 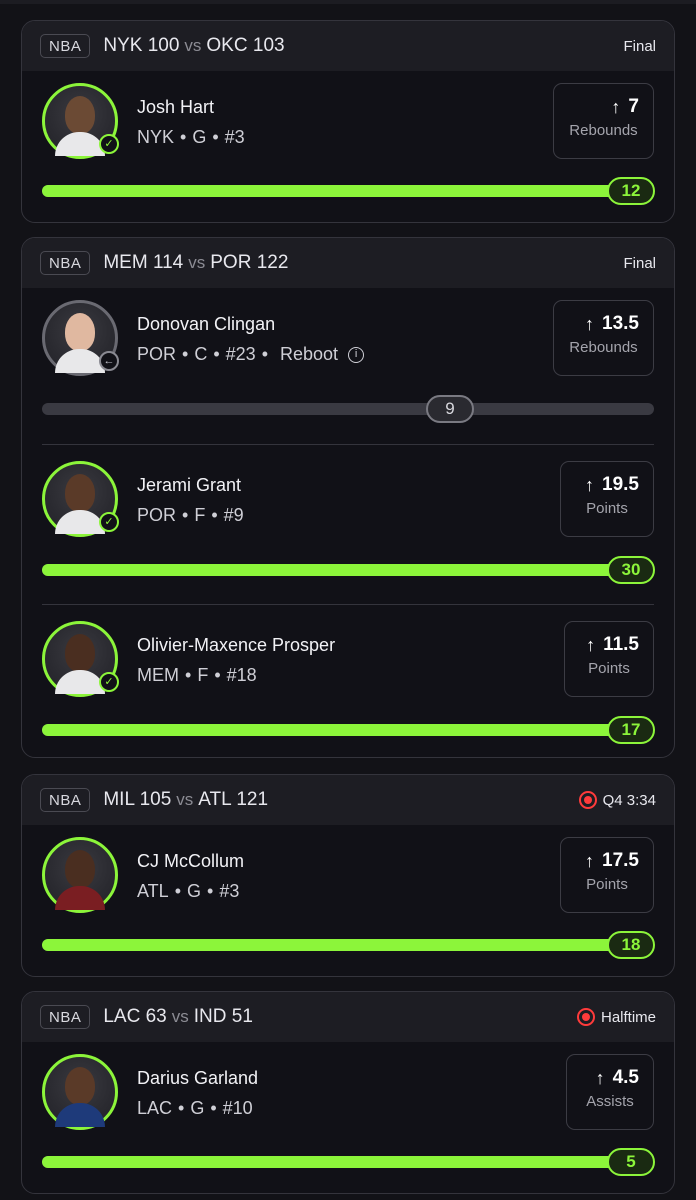 What do you see at coordinates (210, 1016) in the screenshot?
I see `team-b: IND` at bounding box center [210, 1016].